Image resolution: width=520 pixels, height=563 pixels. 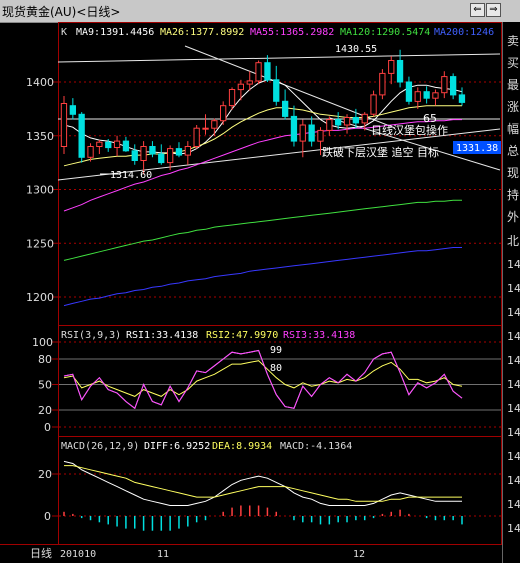 What do you see at coordinates (45, 474) in the screenshot?
I see `macd-tick-label: 20` at bounding box center [45, 474].